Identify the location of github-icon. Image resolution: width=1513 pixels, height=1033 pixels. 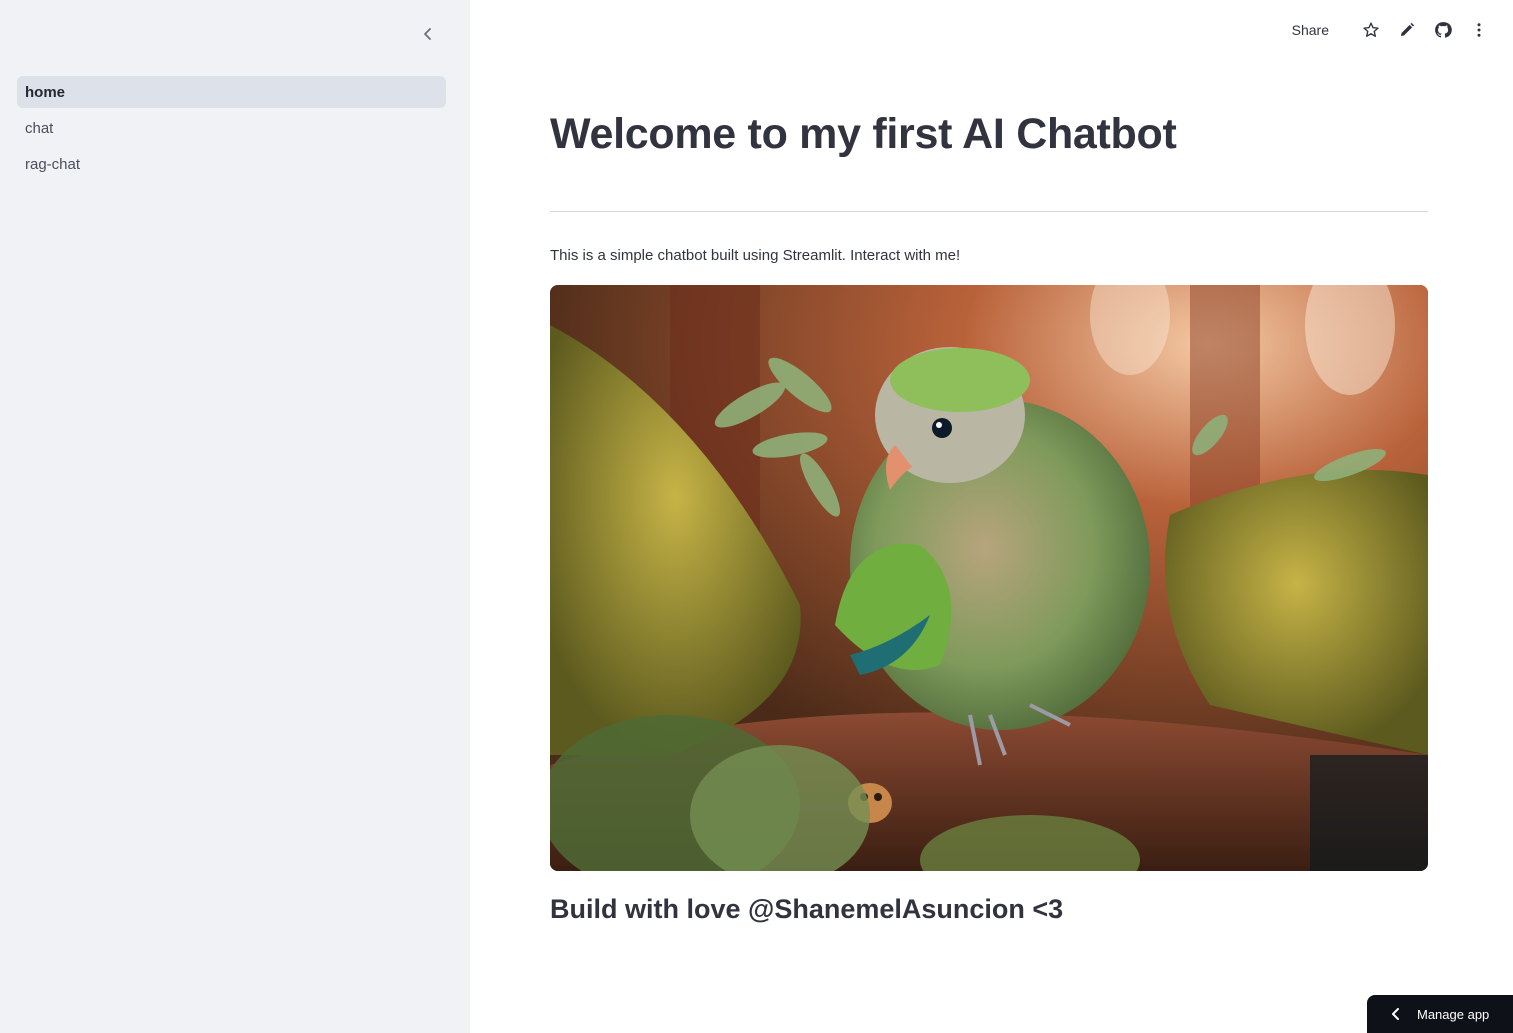
(1443, 30).